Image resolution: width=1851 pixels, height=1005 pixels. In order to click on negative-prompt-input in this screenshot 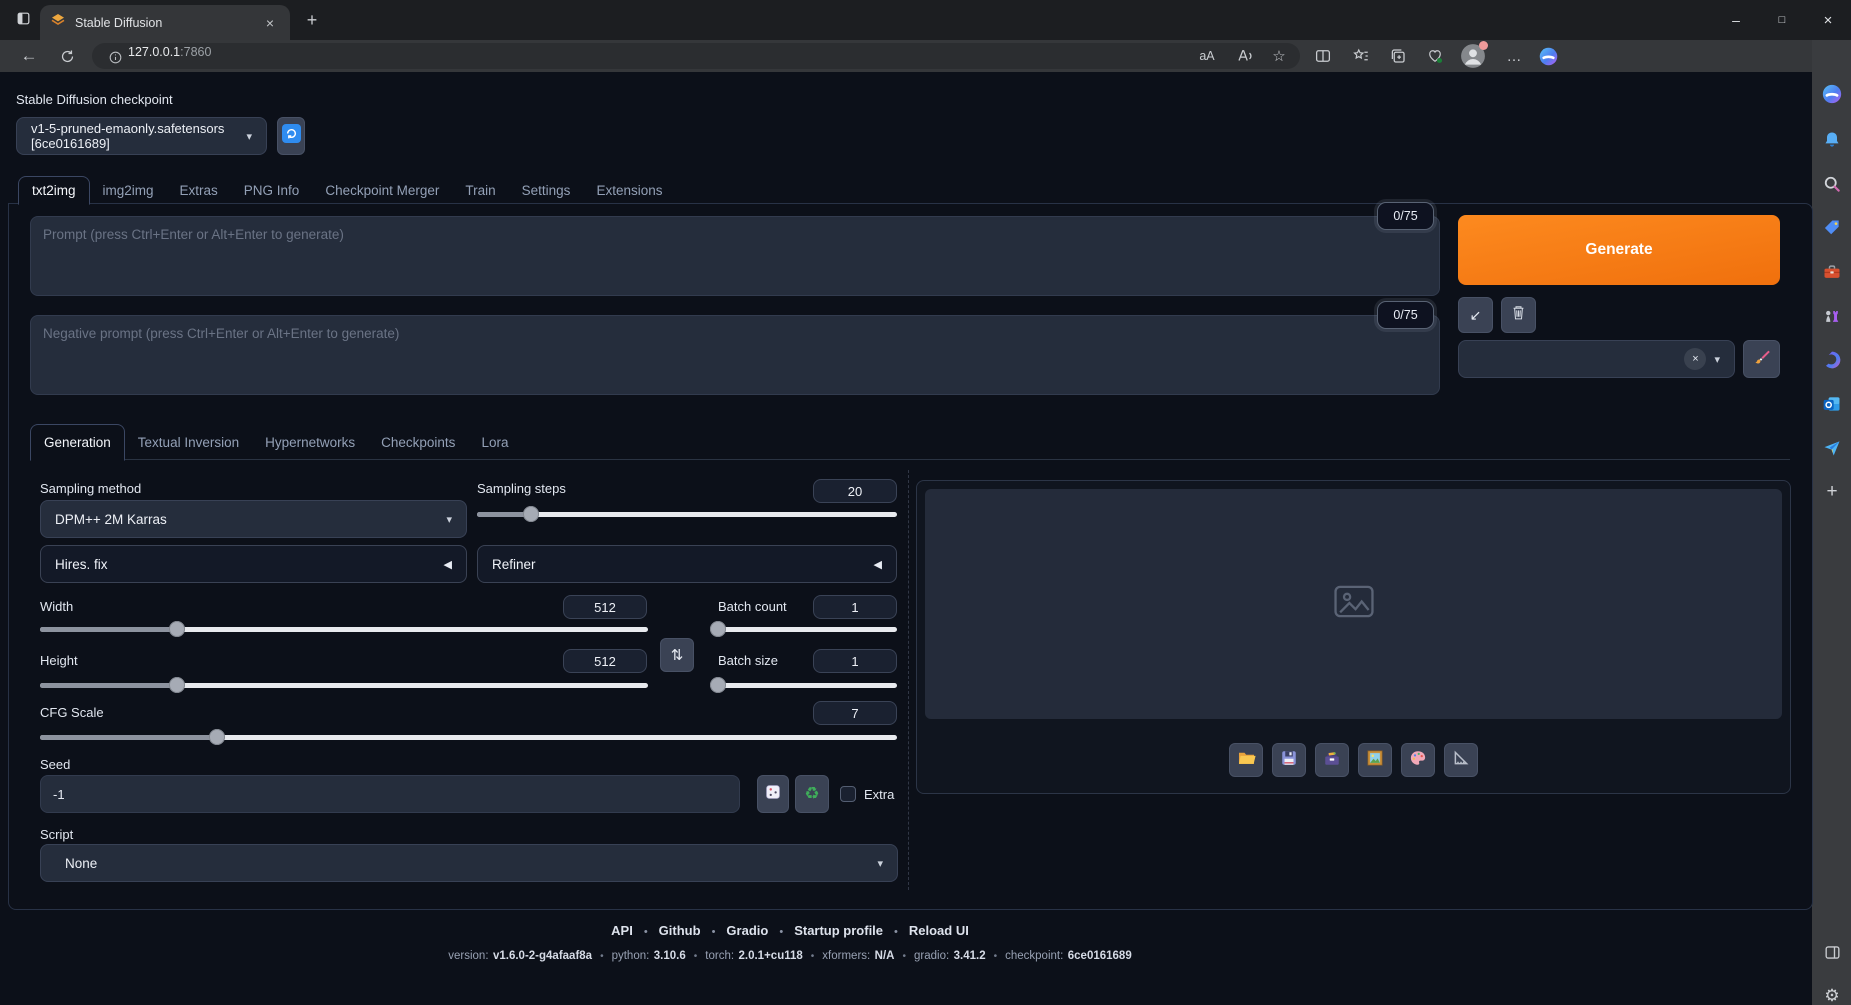, I will do `click(735, 355)`.